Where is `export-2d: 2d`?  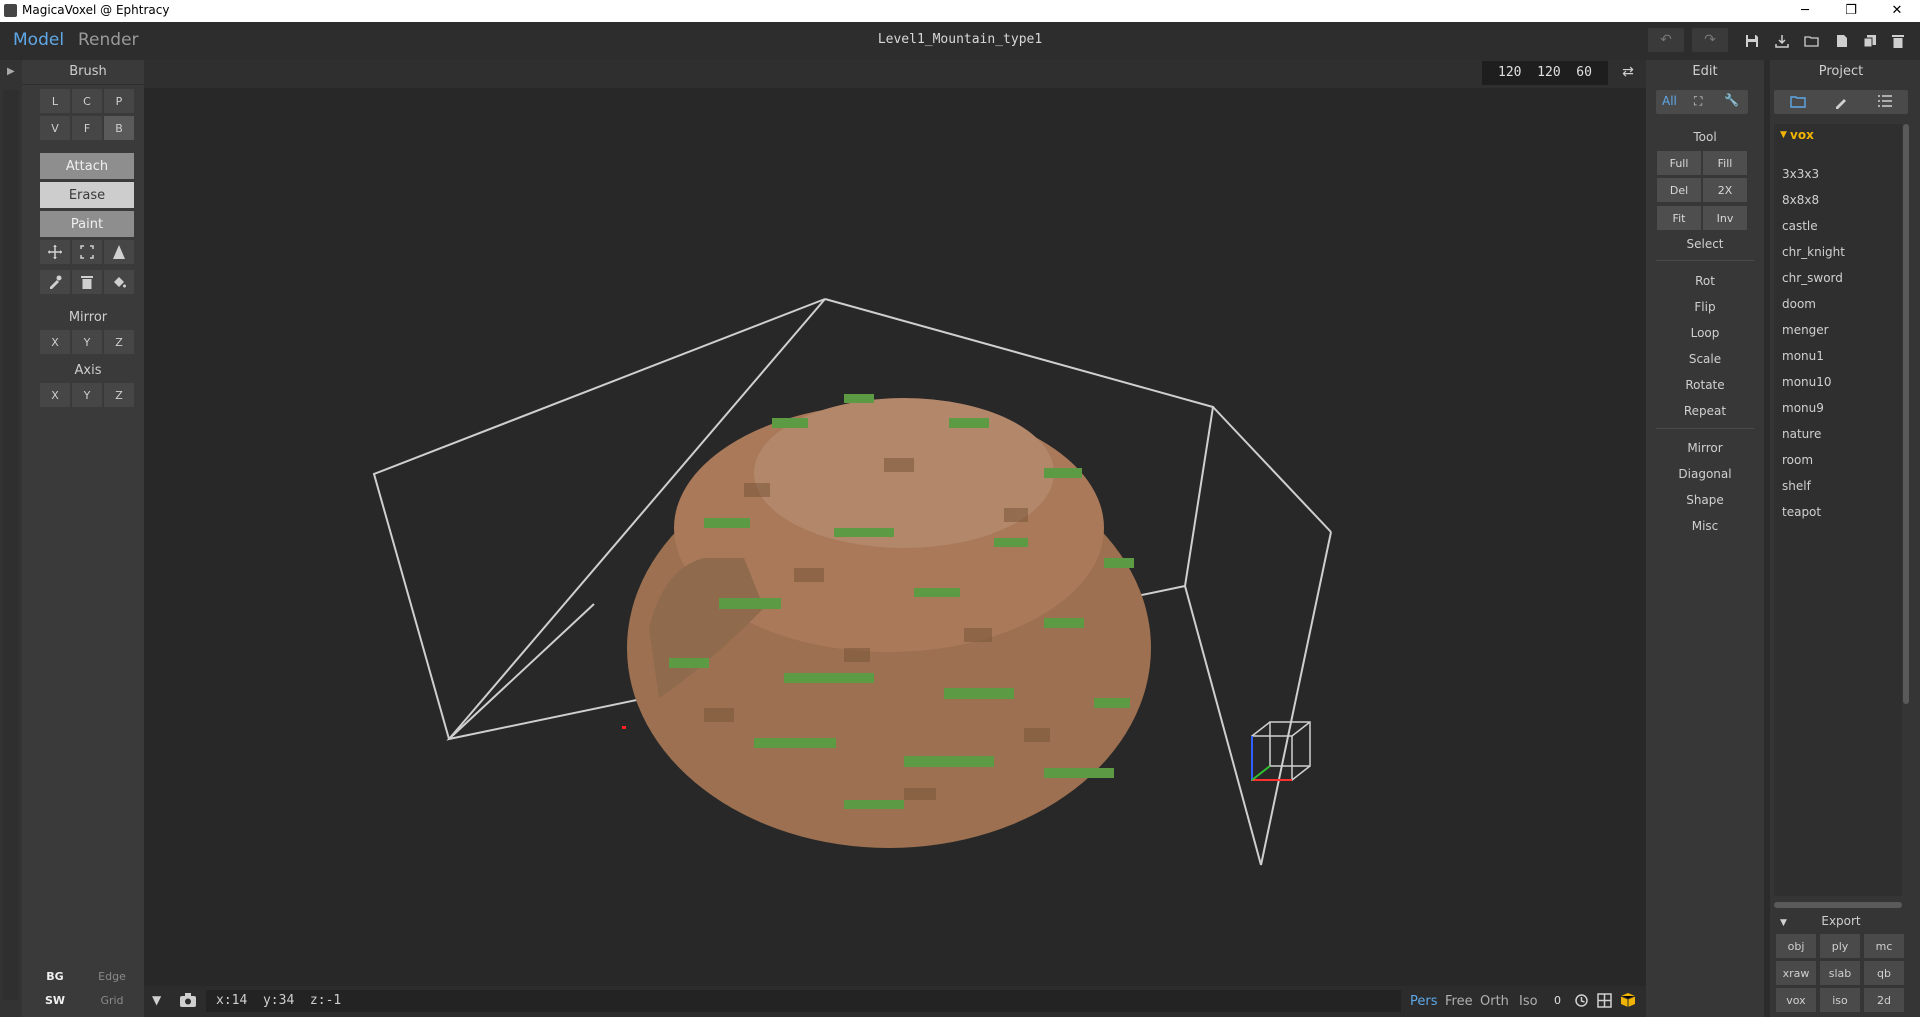 export-2d: 2d is located at coordinates (1884, 1000).